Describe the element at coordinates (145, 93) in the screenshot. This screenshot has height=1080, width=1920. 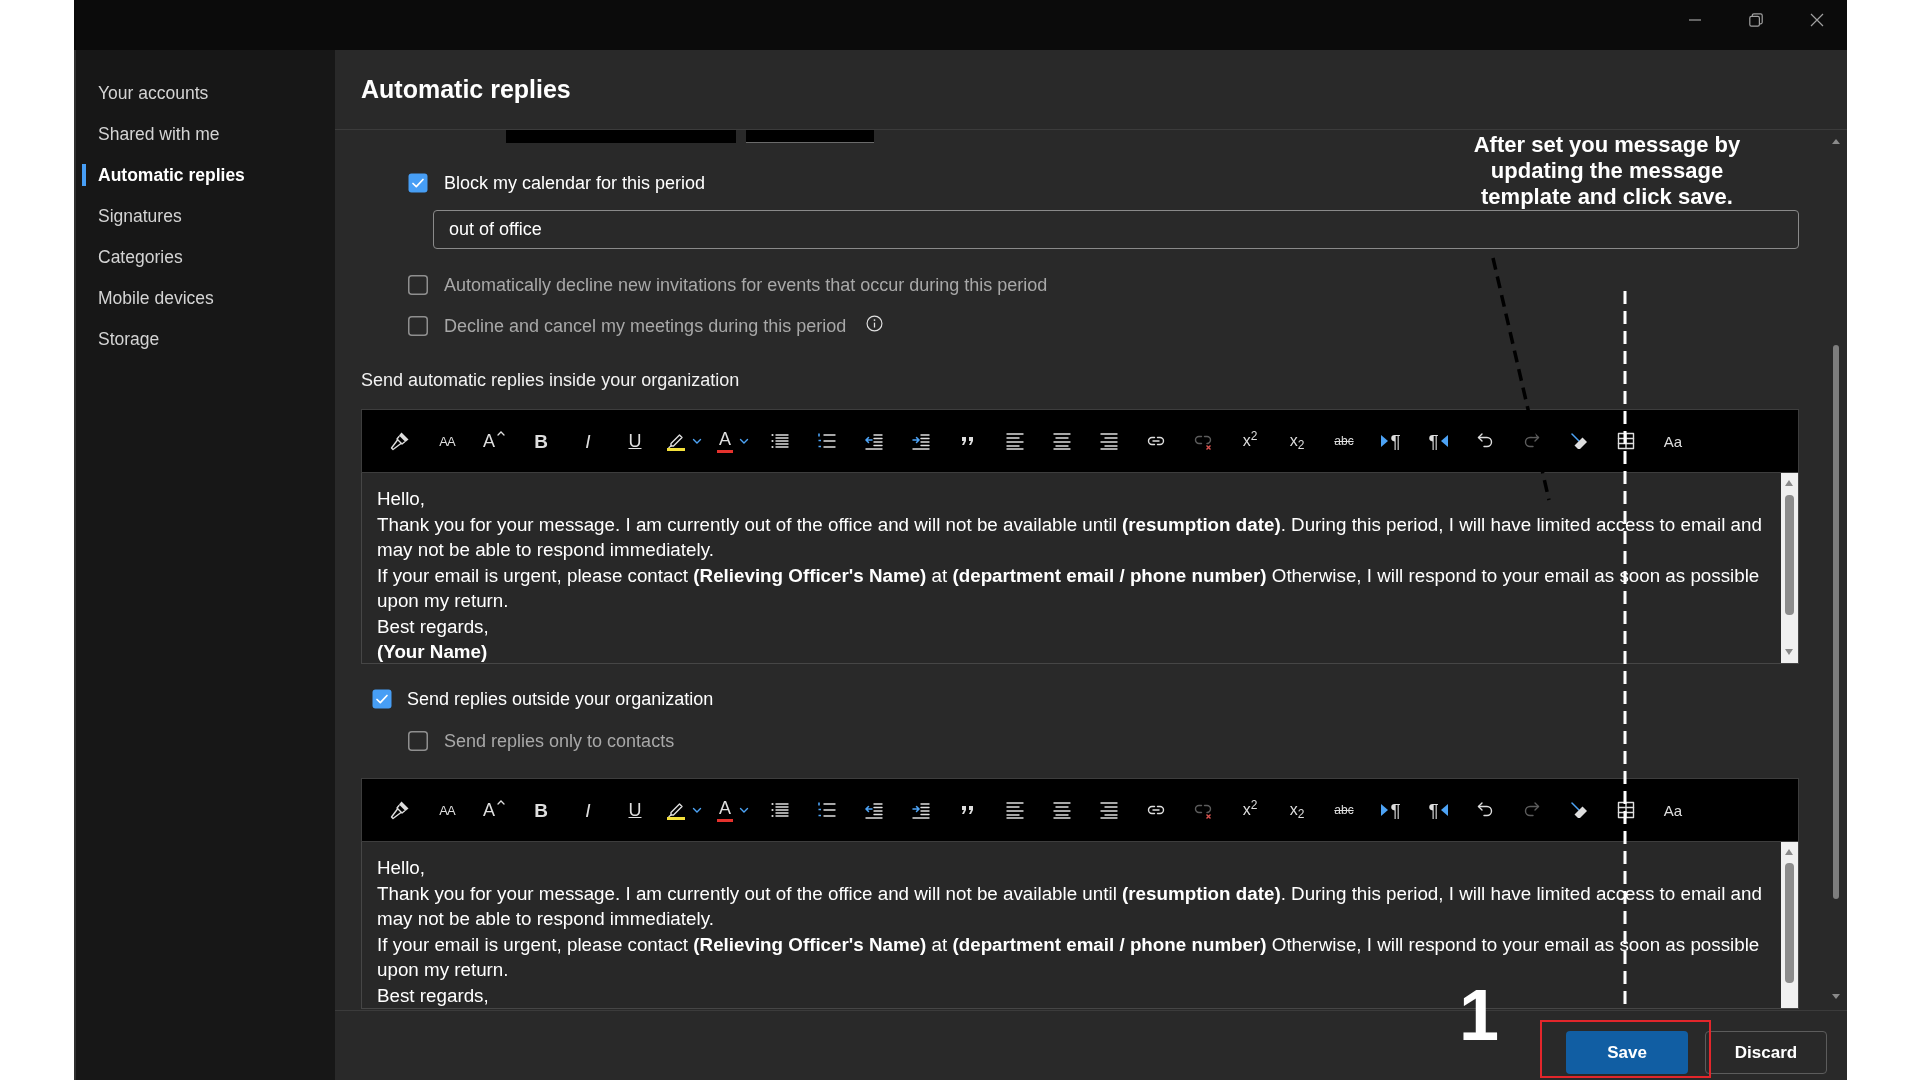
I see `sidebar-item: Your accounts` at that location.